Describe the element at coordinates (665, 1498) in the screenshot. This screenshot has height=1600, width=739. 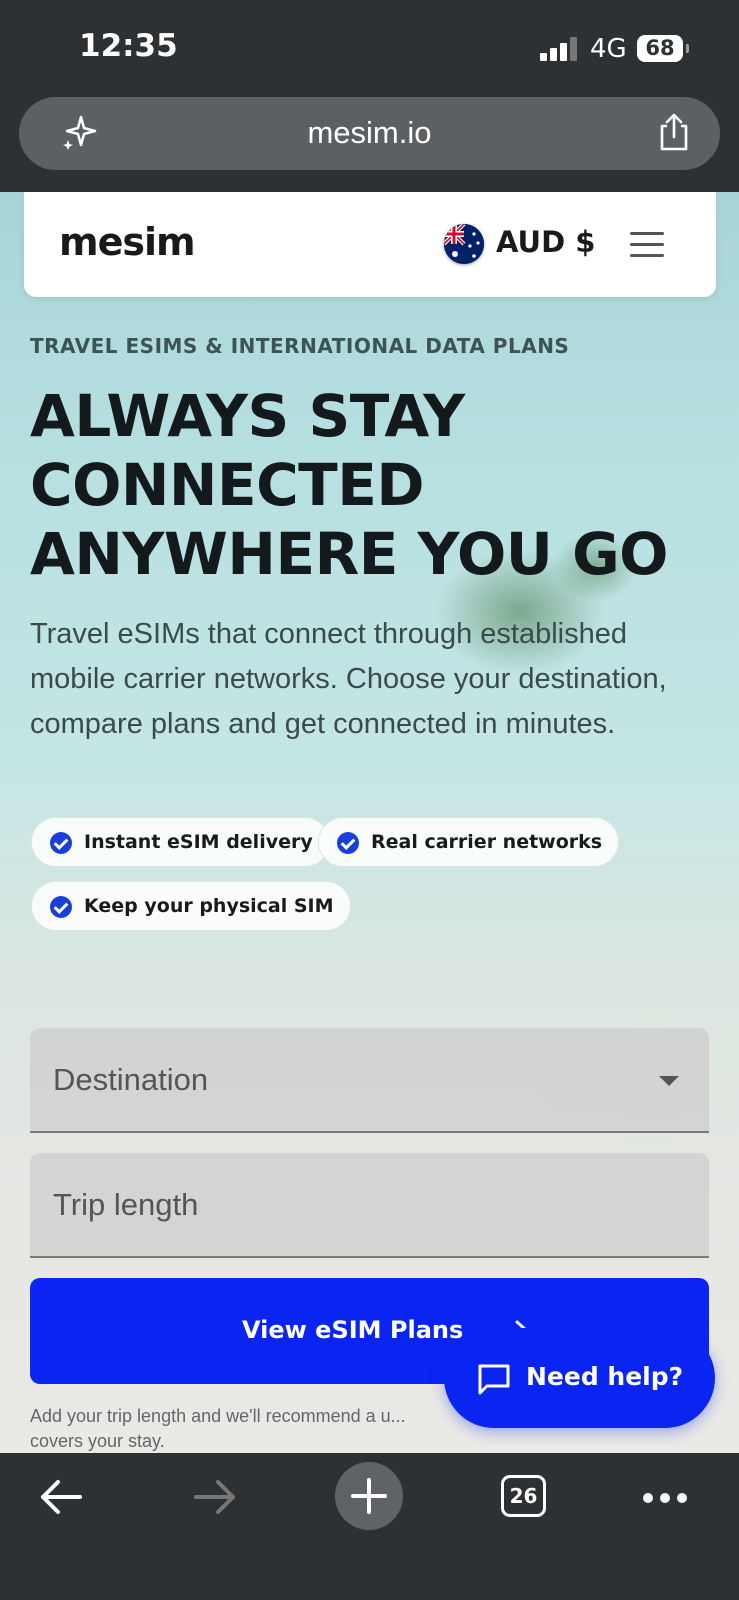
I see `more-options-icon` at that location.